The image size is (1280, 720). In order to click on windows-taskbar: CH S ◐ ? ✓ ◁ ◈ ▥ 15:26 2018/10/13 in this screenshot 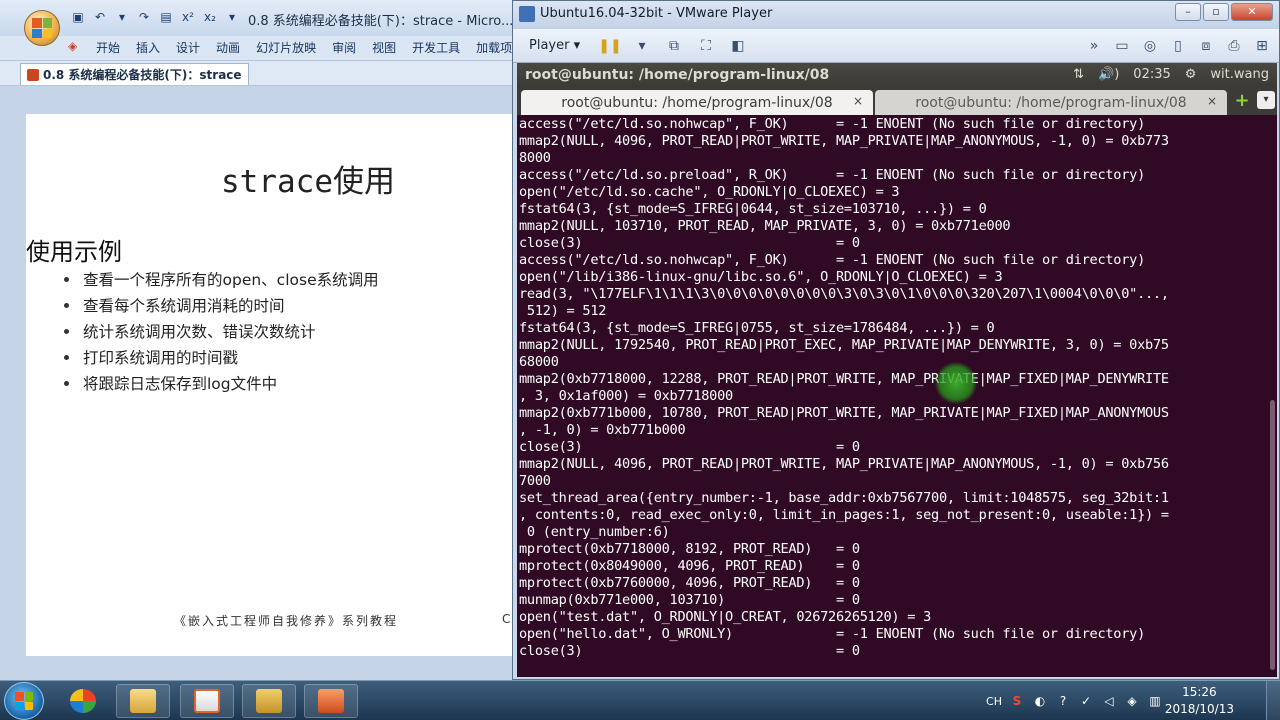, I will do `click(640, 700)`.